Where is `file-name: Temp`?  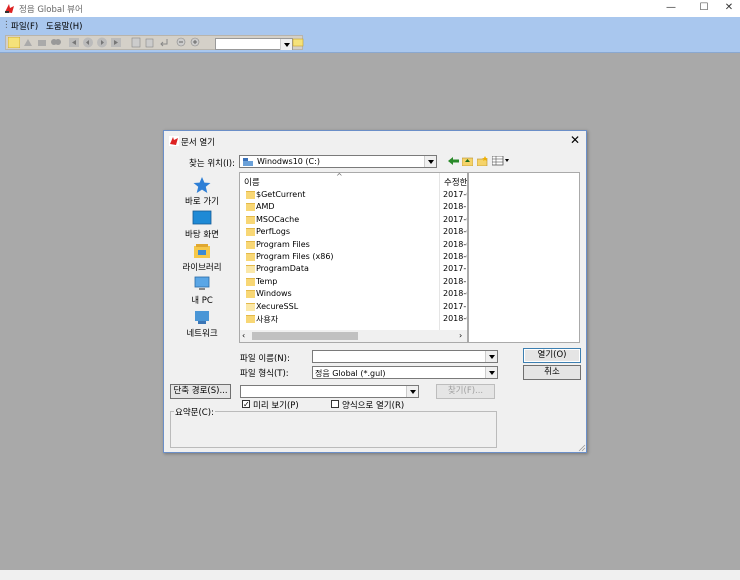
file-name: Temp is located at coordinates (267, 281).